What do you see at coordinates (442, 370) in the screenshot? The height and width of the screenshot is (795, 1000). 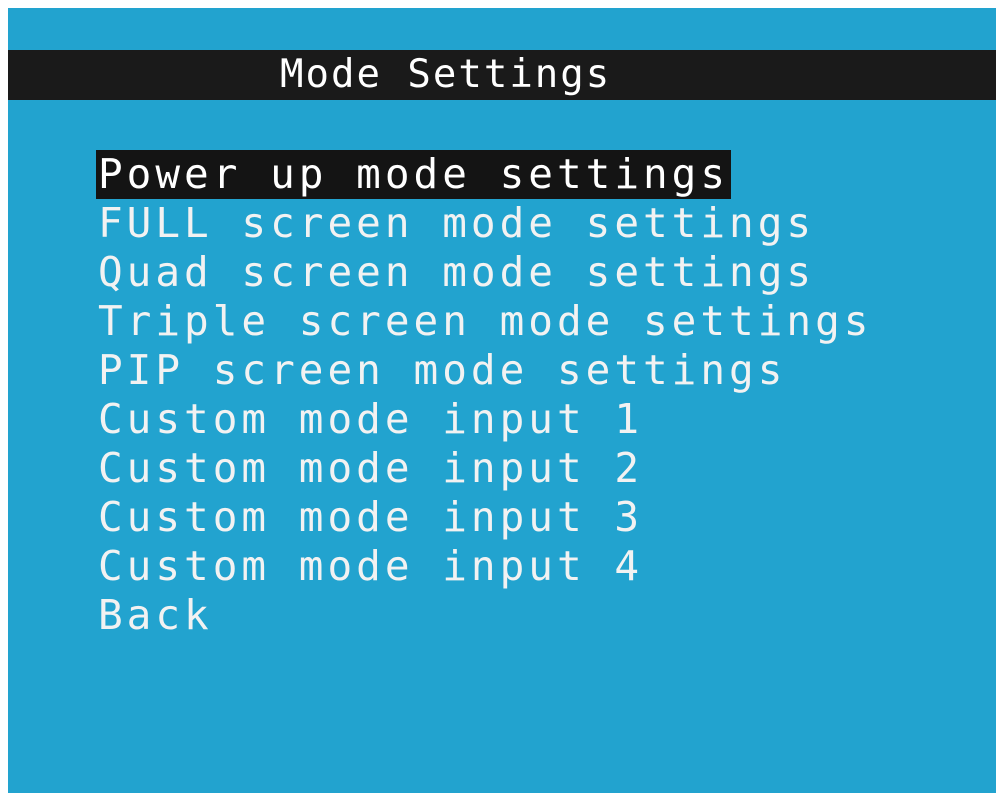 I see `menu-item-pip-screen-mode-settings: PIP screen mode settings` at bounding box center [442, 370].